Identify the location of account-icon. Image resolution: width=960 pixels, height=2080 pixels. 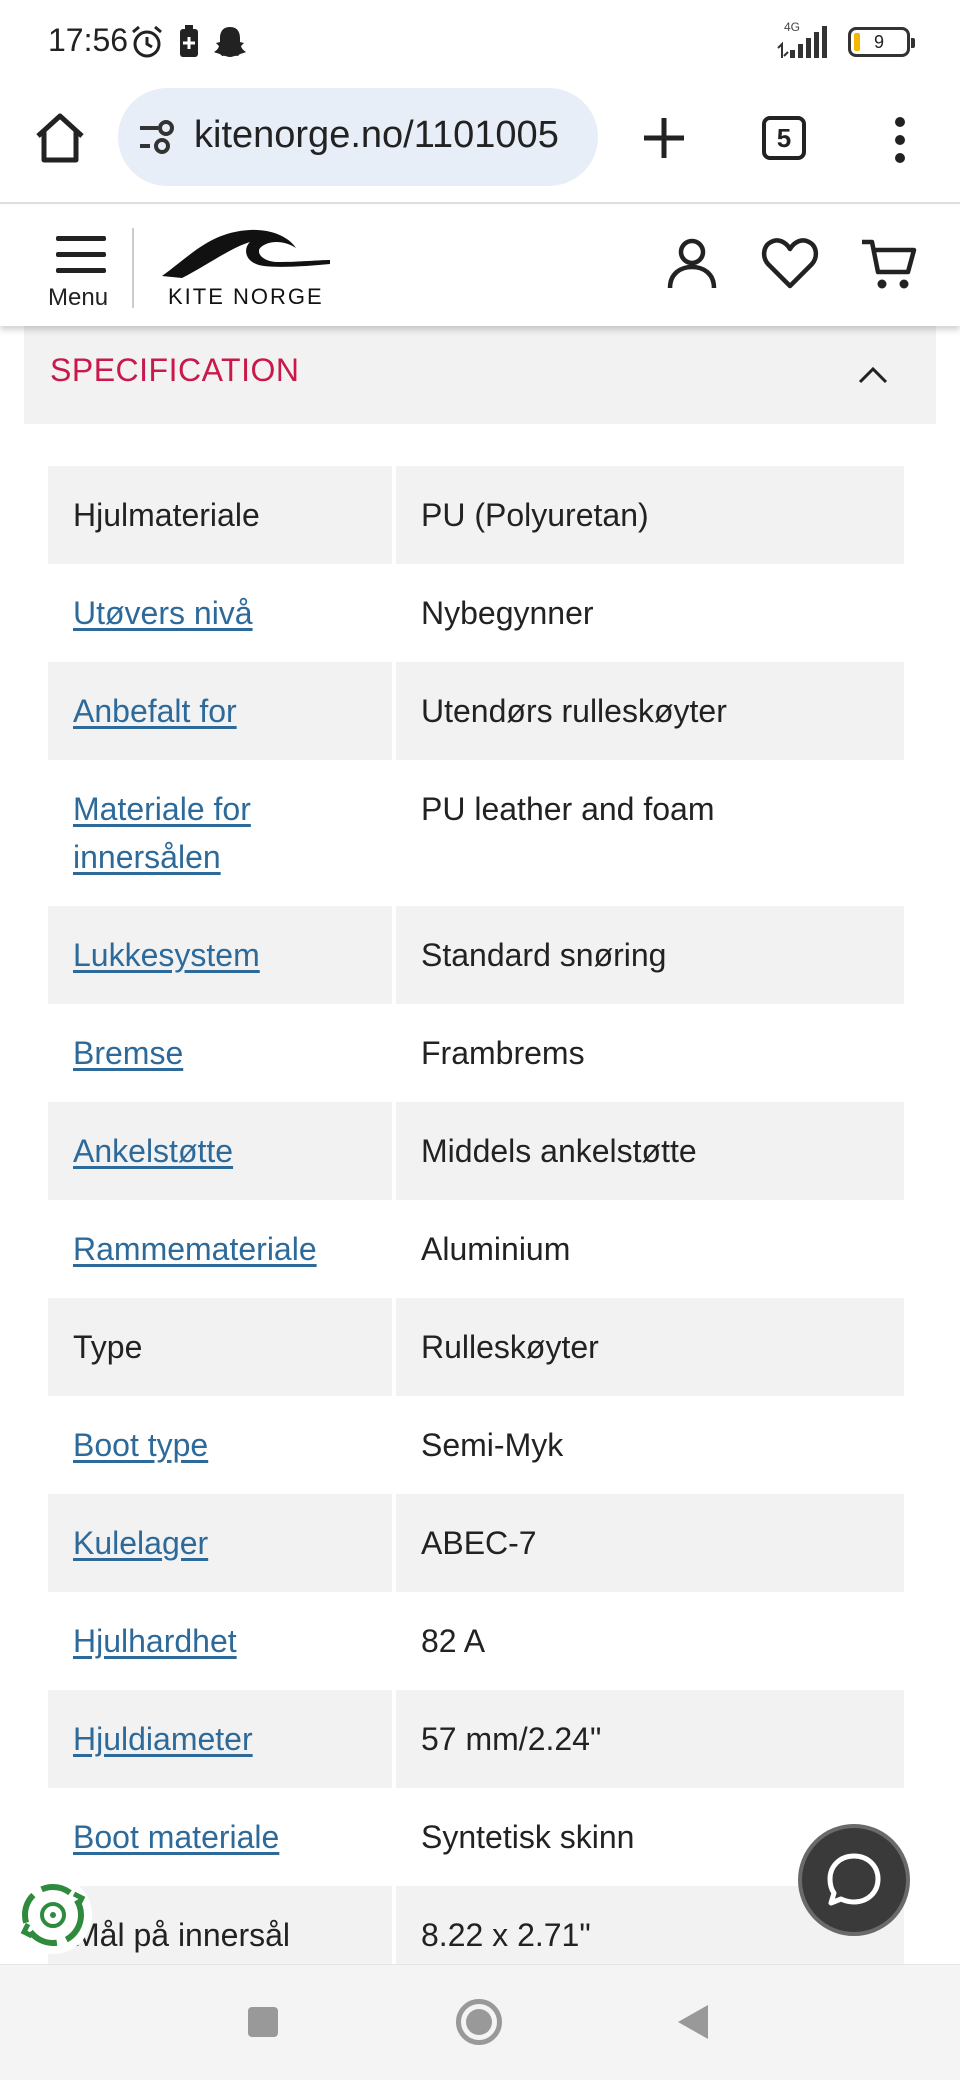
(692, 264).